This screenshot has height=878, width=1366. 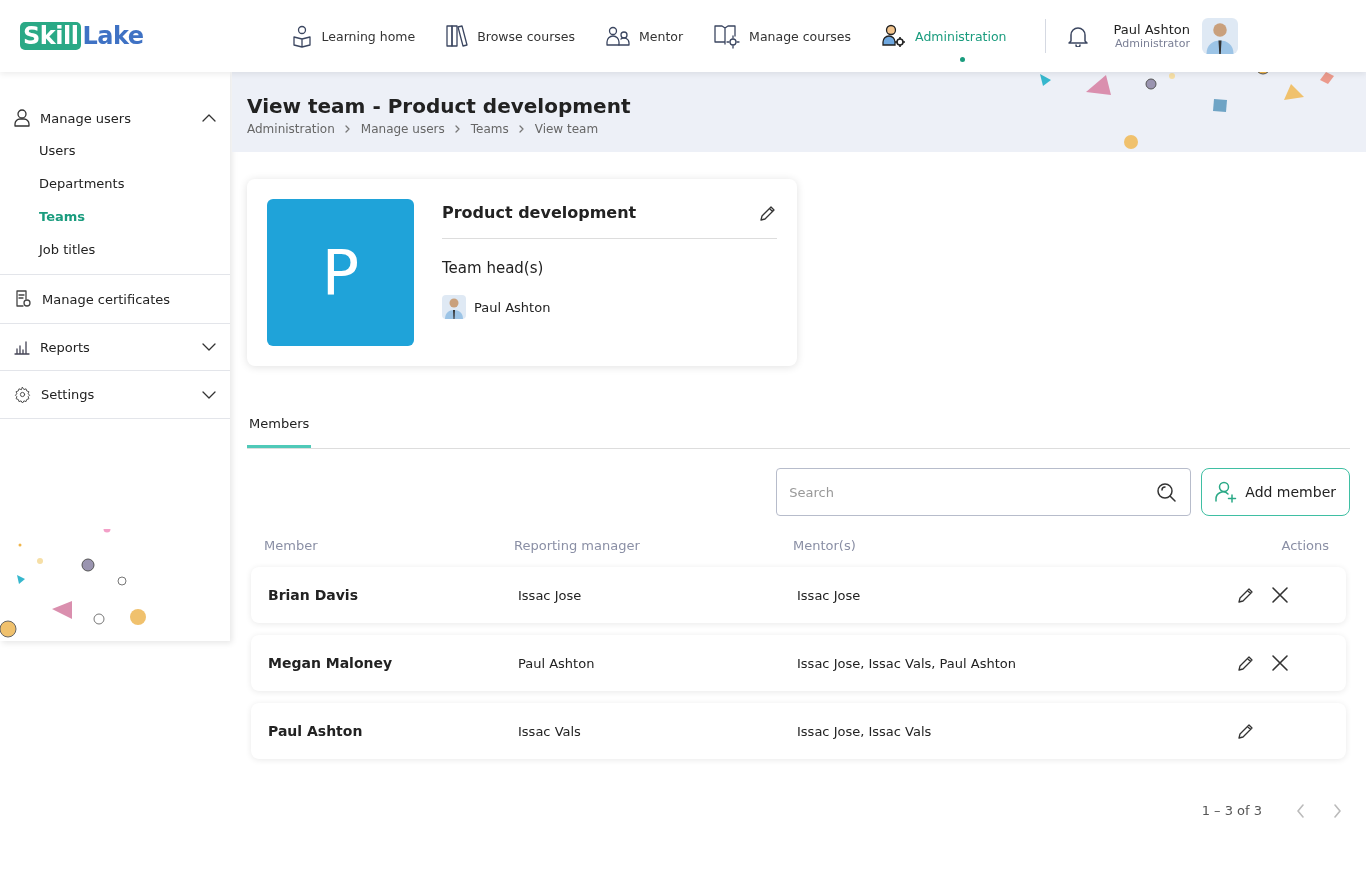 What do you see at coordinates (782, 36) in the screenshot?
I see `nav-link: Manage courses` at bounding box center [782, 36].